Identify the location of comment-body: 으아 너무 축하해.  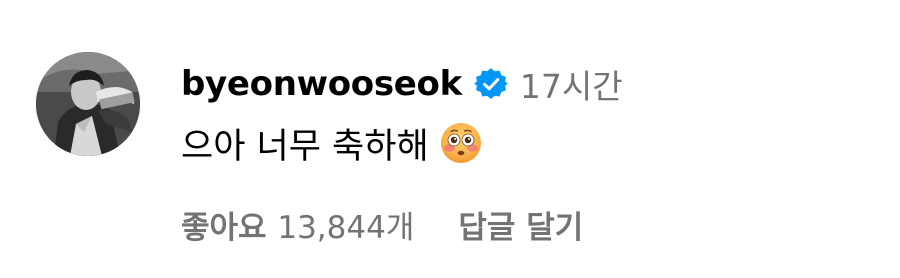
(332, 143).